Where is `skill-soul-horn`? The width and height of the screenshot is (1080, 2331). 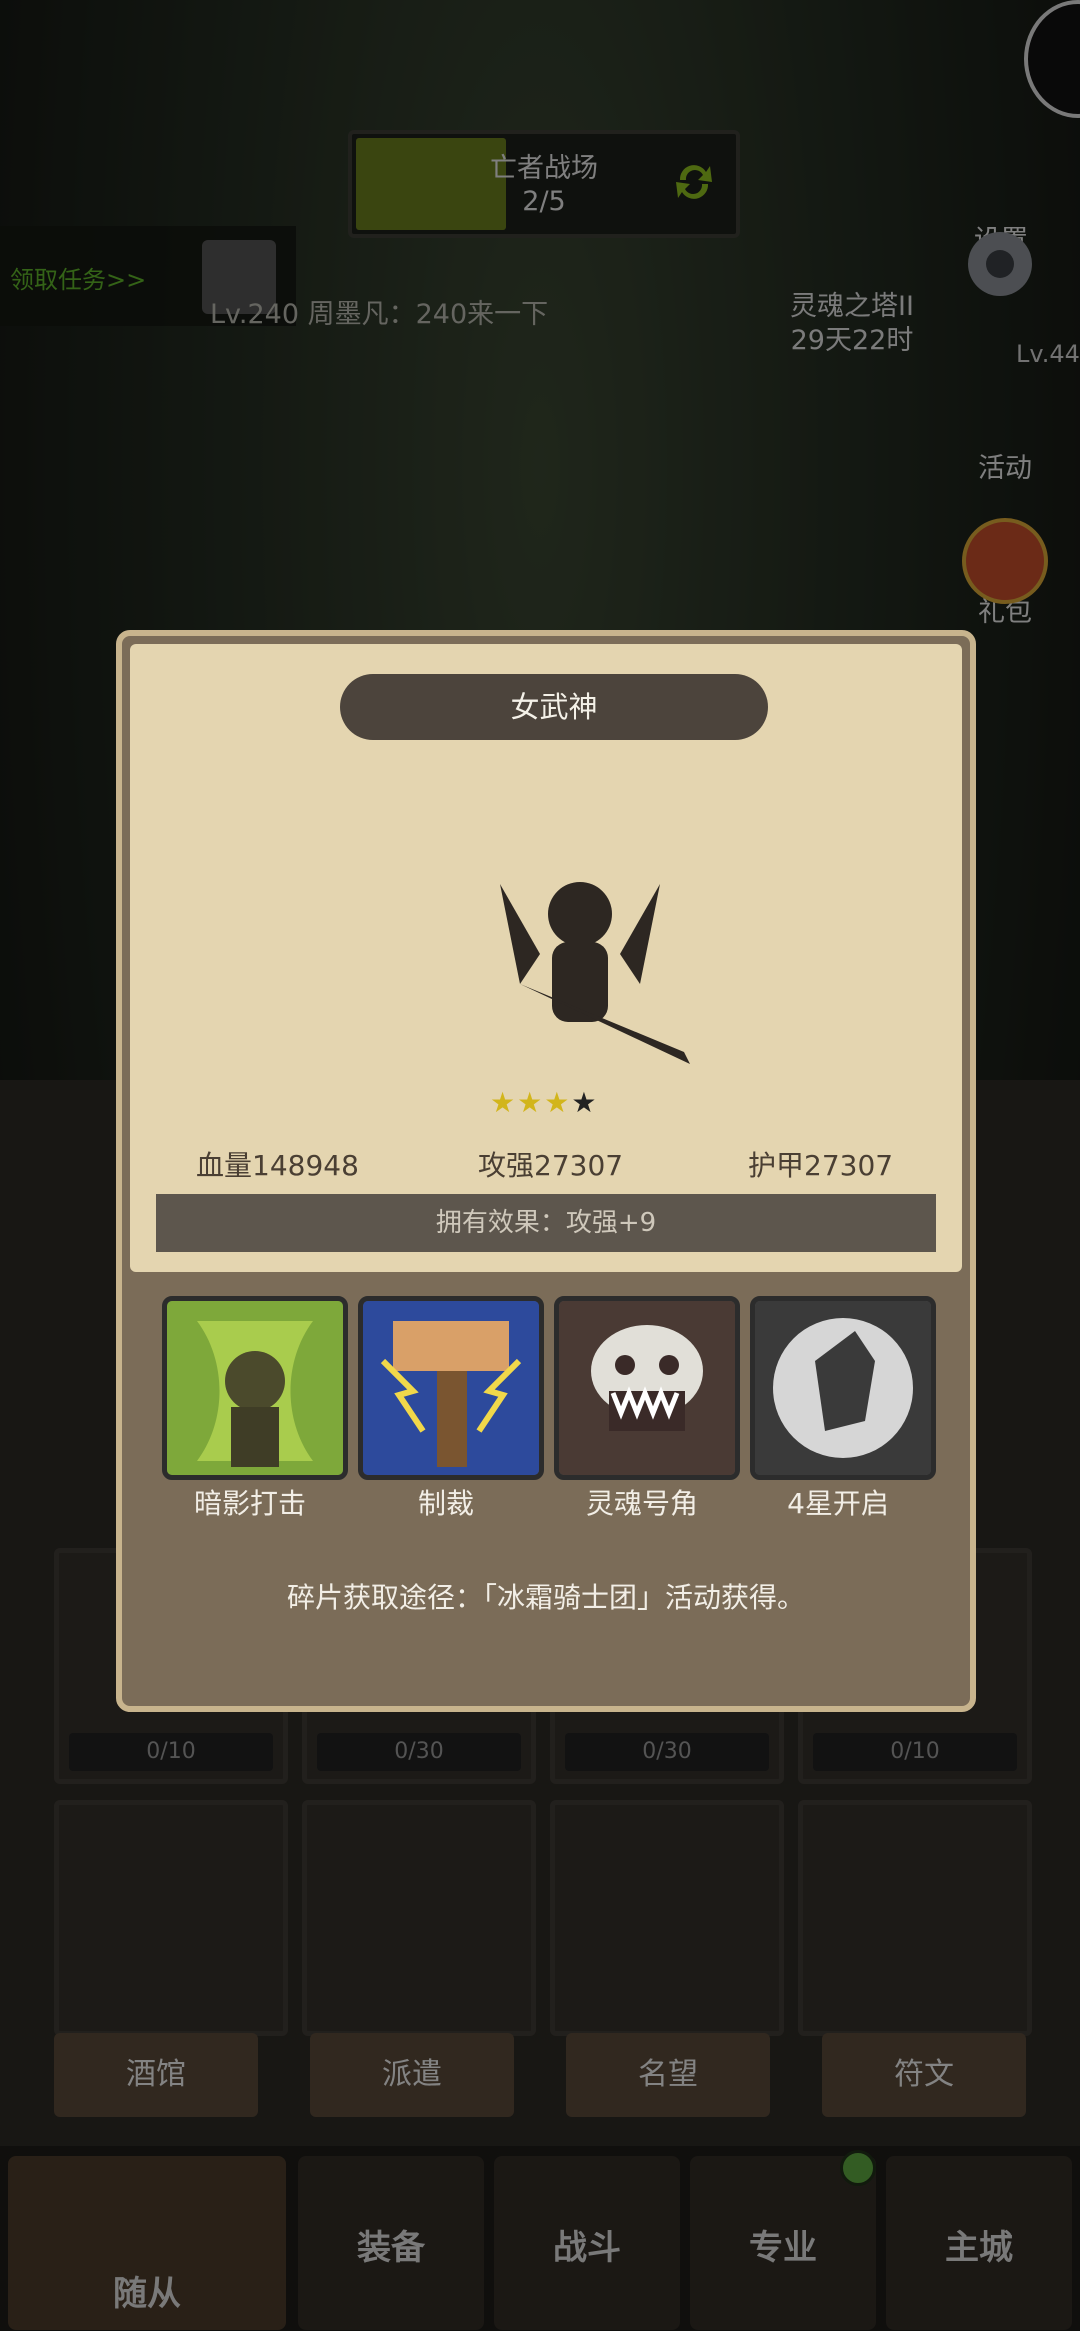
skill-soul-horn is located at coordinates (647, 1388).